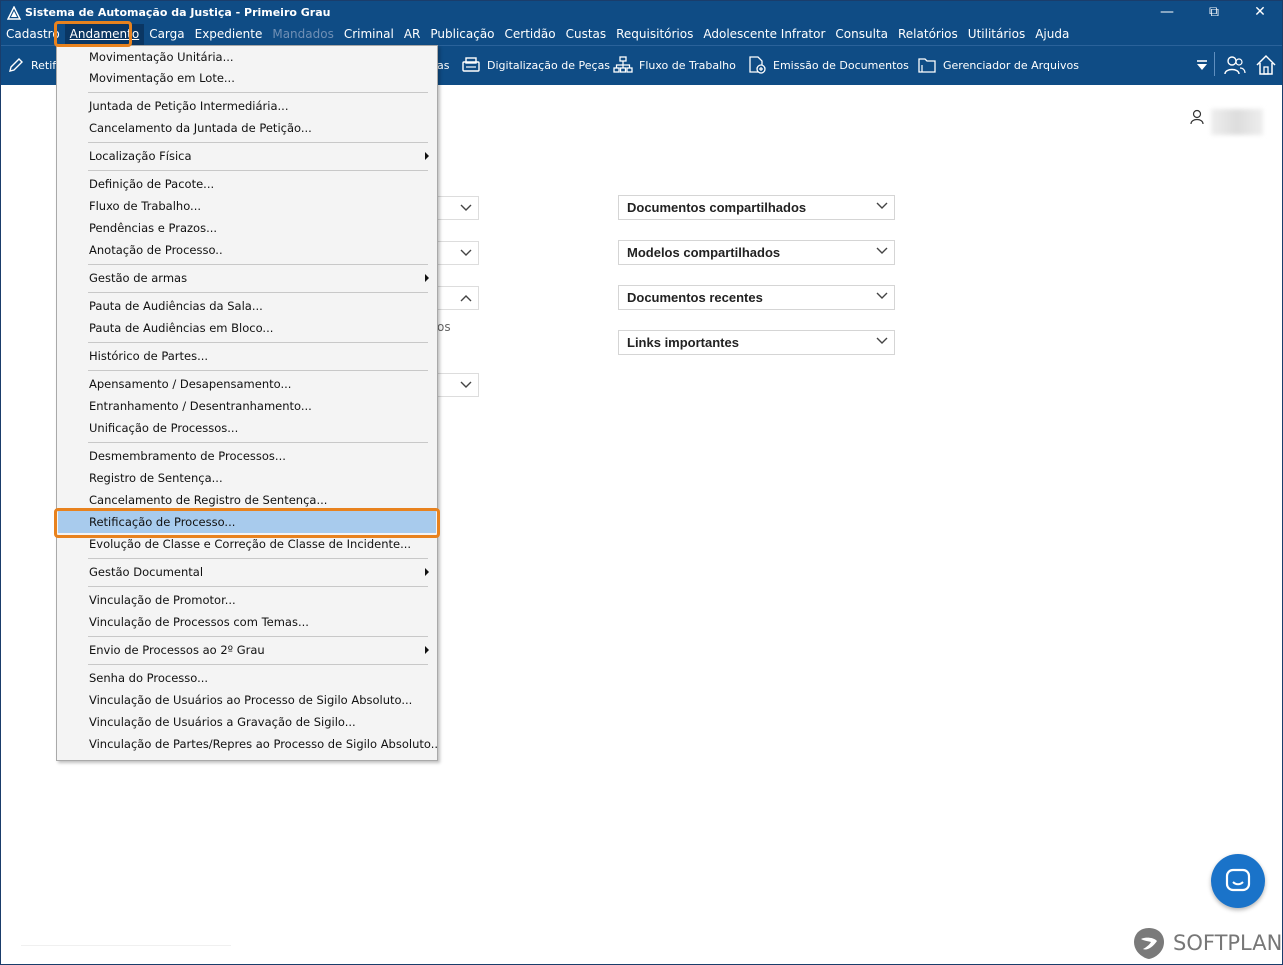 The image size is (1283, 965). I want to click on softplan-logo-icon, so click(1149, 943).